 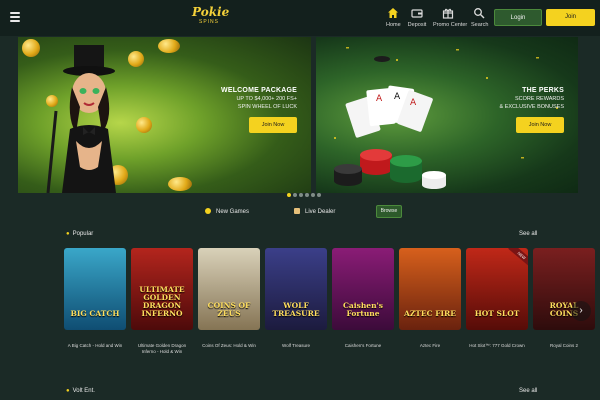 What do you see at coordinates (517, 258) in the screenshot?
I see `new-badge: NEW` at bounding box center [517, 258].